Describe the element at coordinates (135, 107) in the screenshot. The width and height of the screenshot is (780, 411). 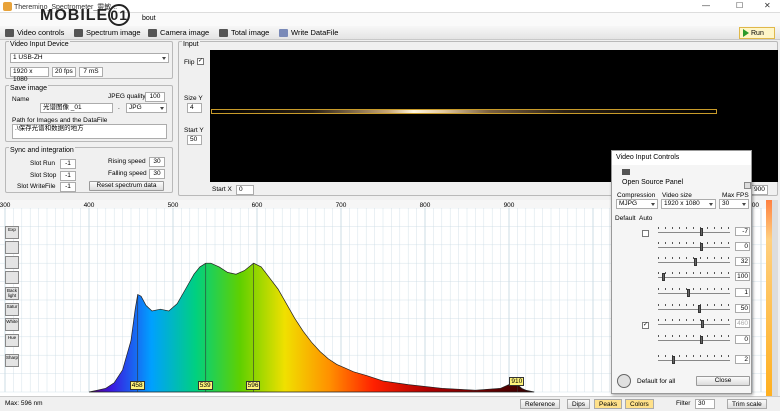
I see `format-value: JPG` at that location.